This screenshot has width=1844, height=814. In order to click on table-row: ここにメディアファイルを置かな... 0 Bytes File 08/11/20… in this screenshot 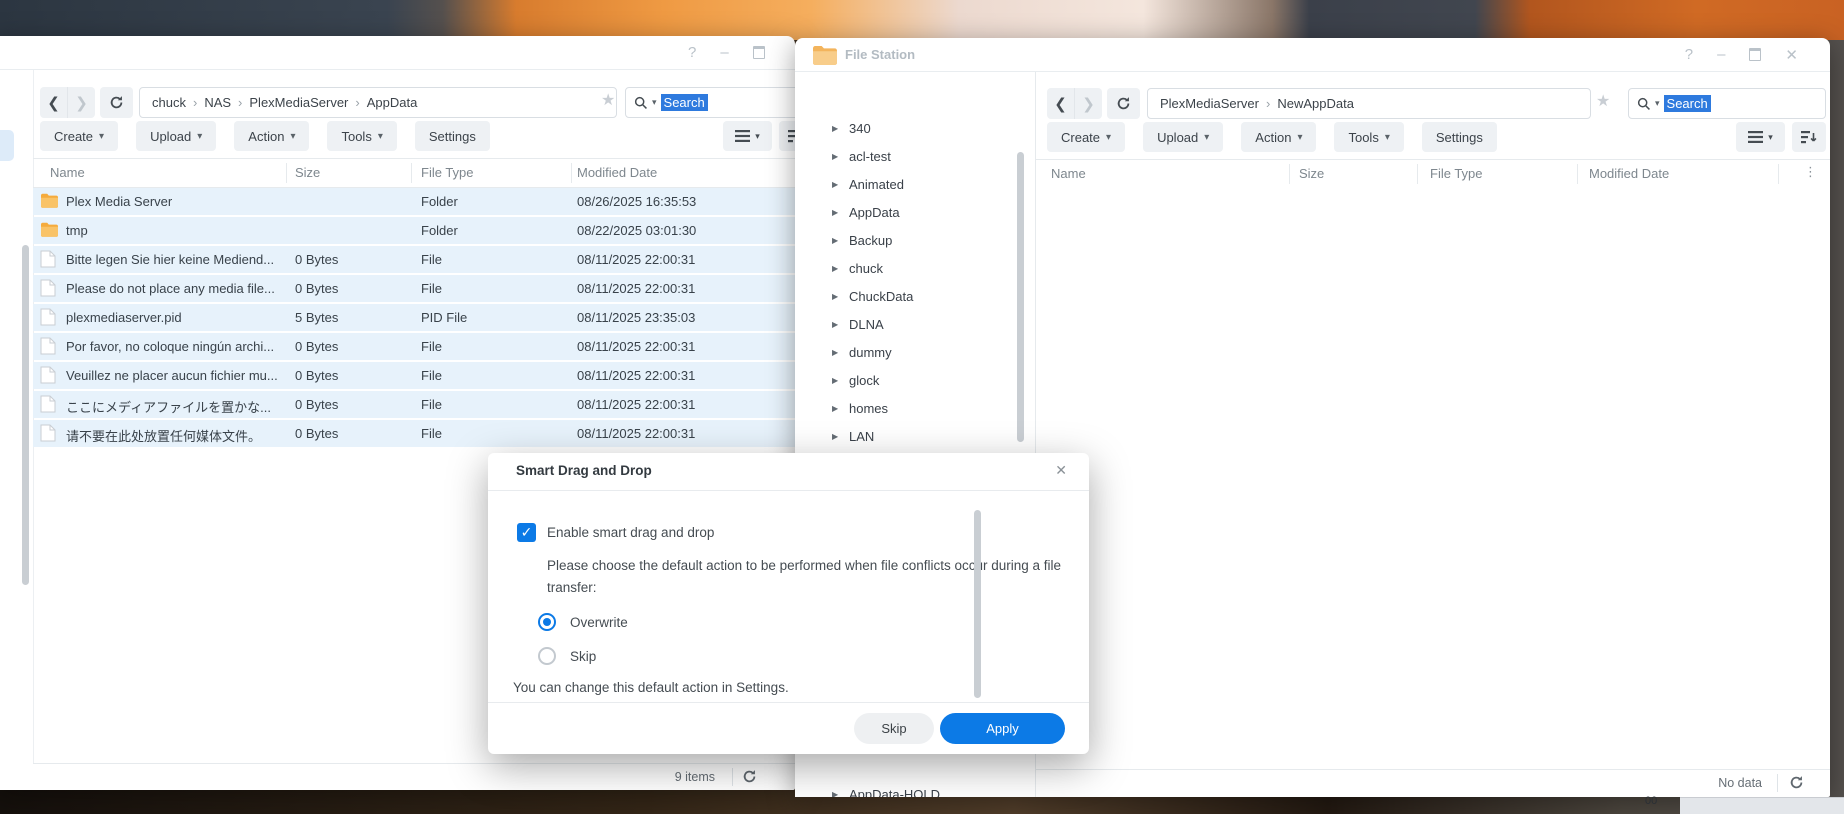, I will do `click(414, 404)`.